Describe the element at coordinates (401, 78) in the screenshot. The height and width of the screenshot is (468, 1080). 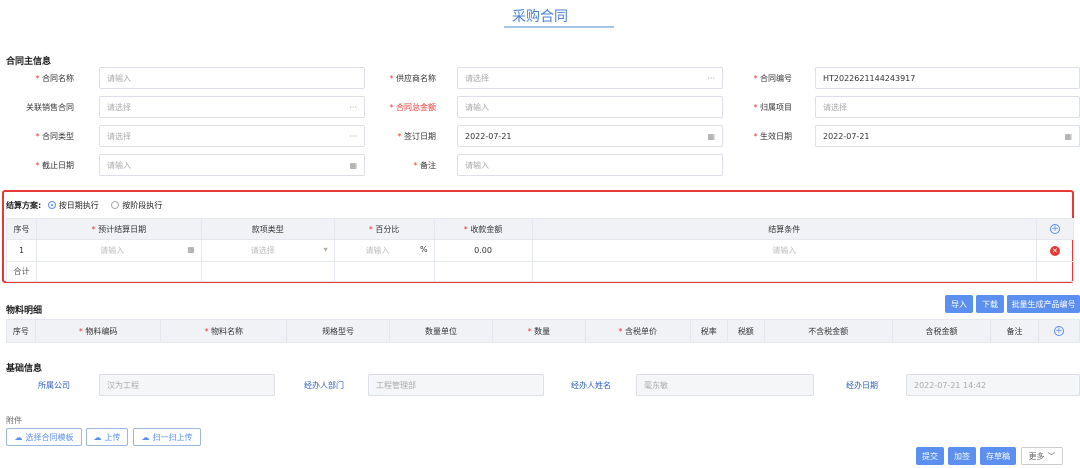
I see `supplier-label: 供应商名称` at that location.